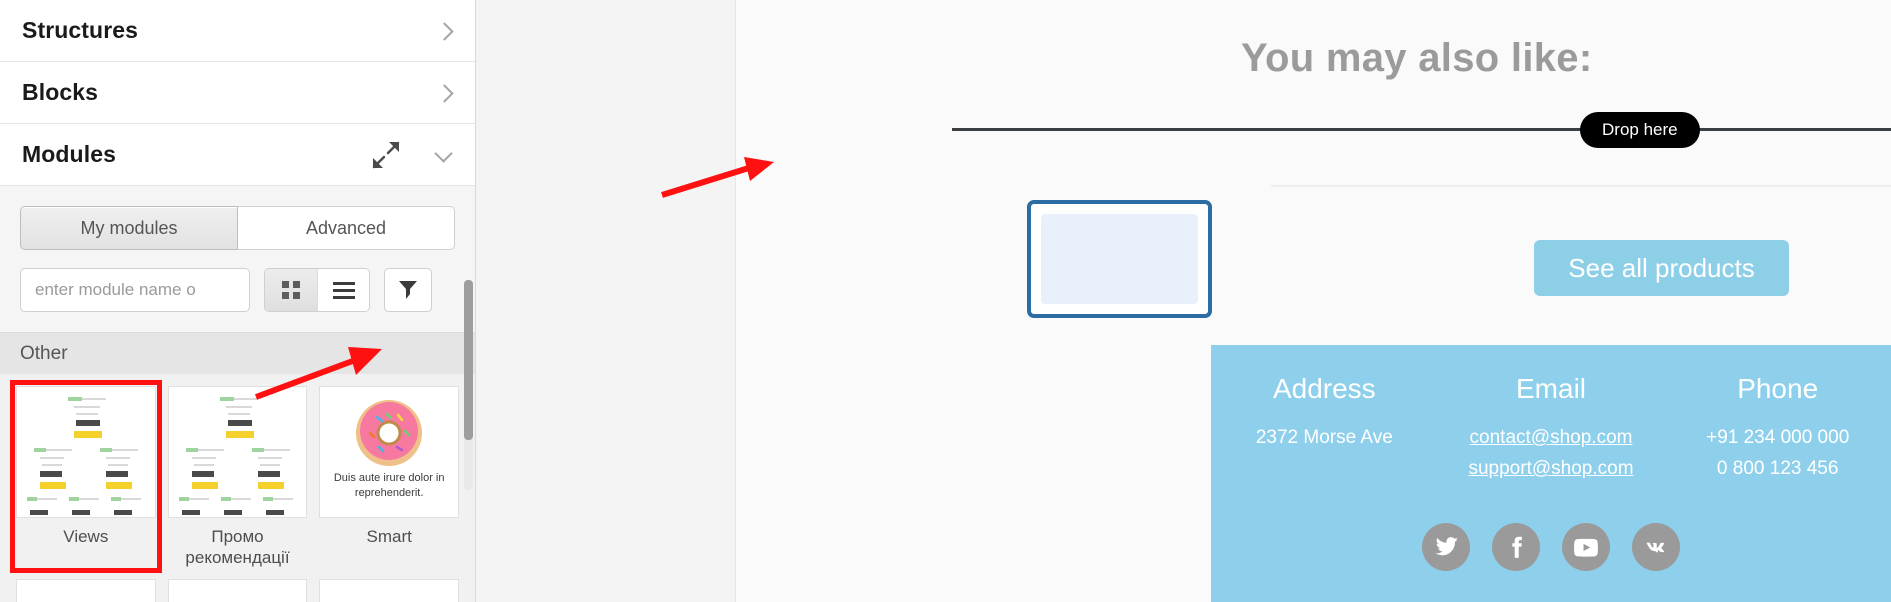  What do you see at coordinates (1656, 547) in the screenshot?
I see `vk-icon` at bounding box center [1656, 547].